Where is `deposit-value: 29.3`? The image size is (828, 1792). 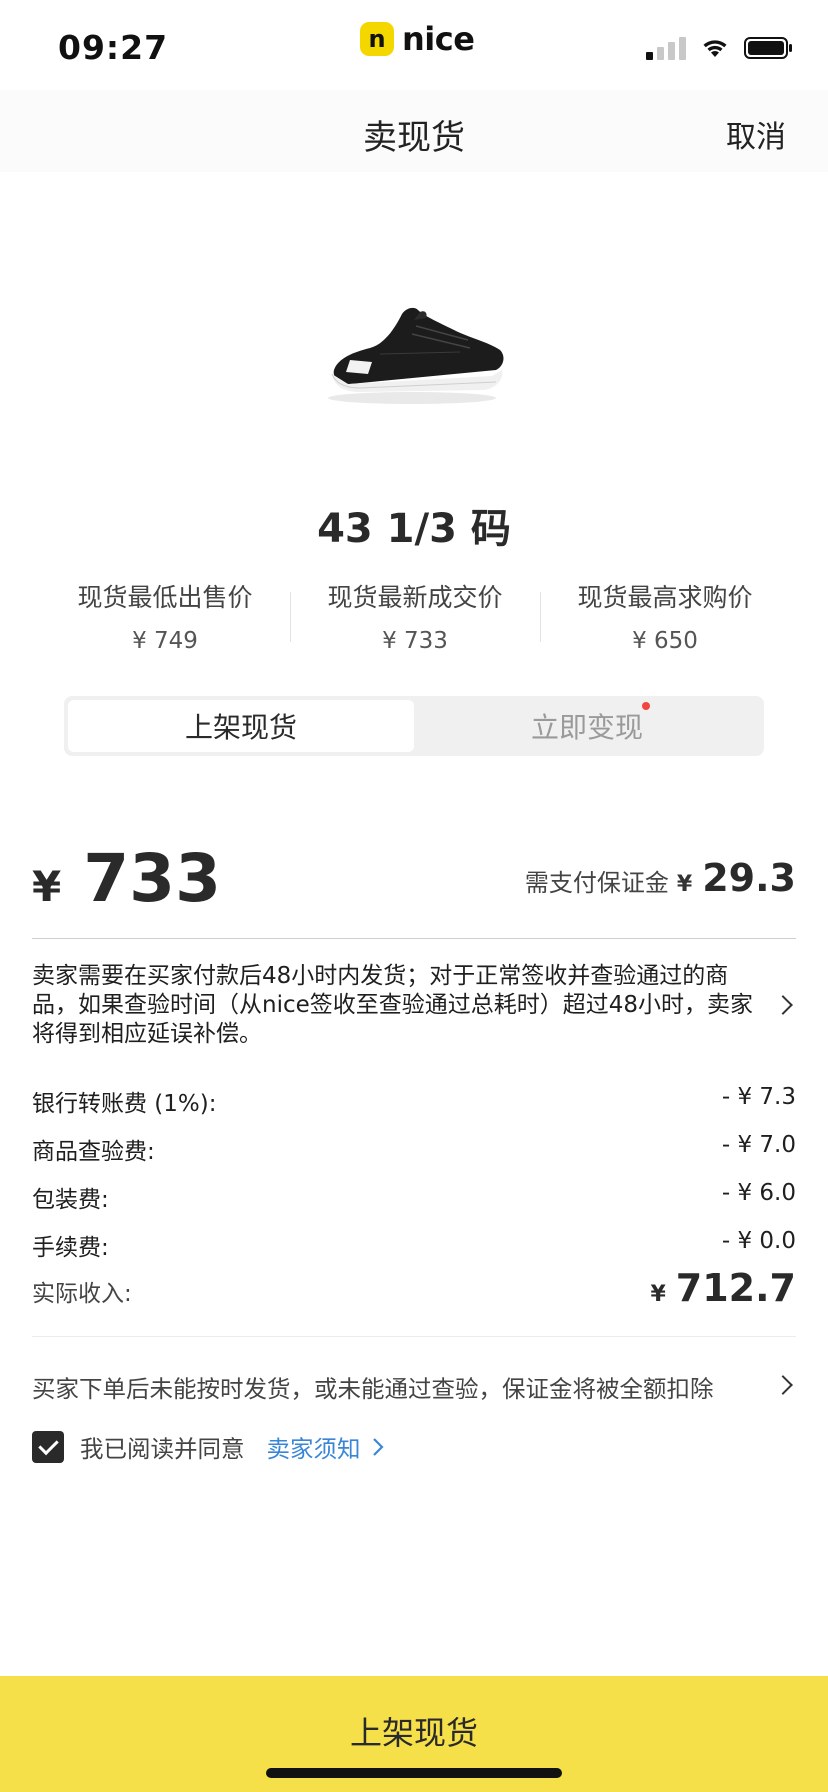
deposit-value: 29.3 is located at coordinates (749, 878).